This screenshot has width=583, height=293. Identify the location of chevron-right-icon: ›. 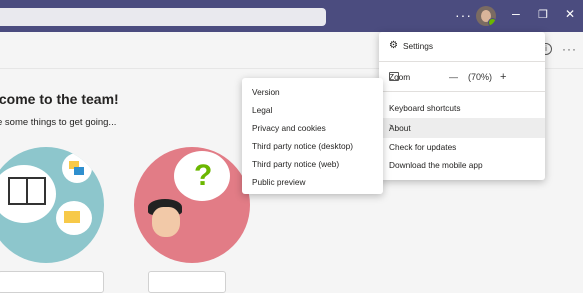
(391, 126).